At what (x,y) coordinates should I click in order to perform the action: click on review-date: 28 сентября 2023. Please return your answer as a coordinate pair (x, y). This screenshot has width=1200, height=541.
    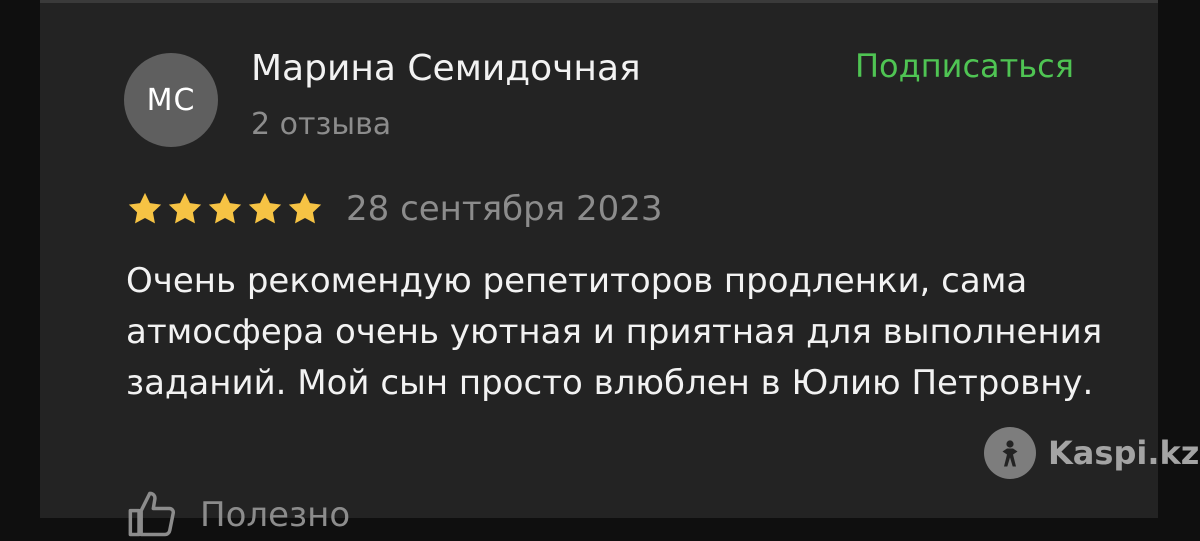
    Looking at the image, I should click on (504, 209).